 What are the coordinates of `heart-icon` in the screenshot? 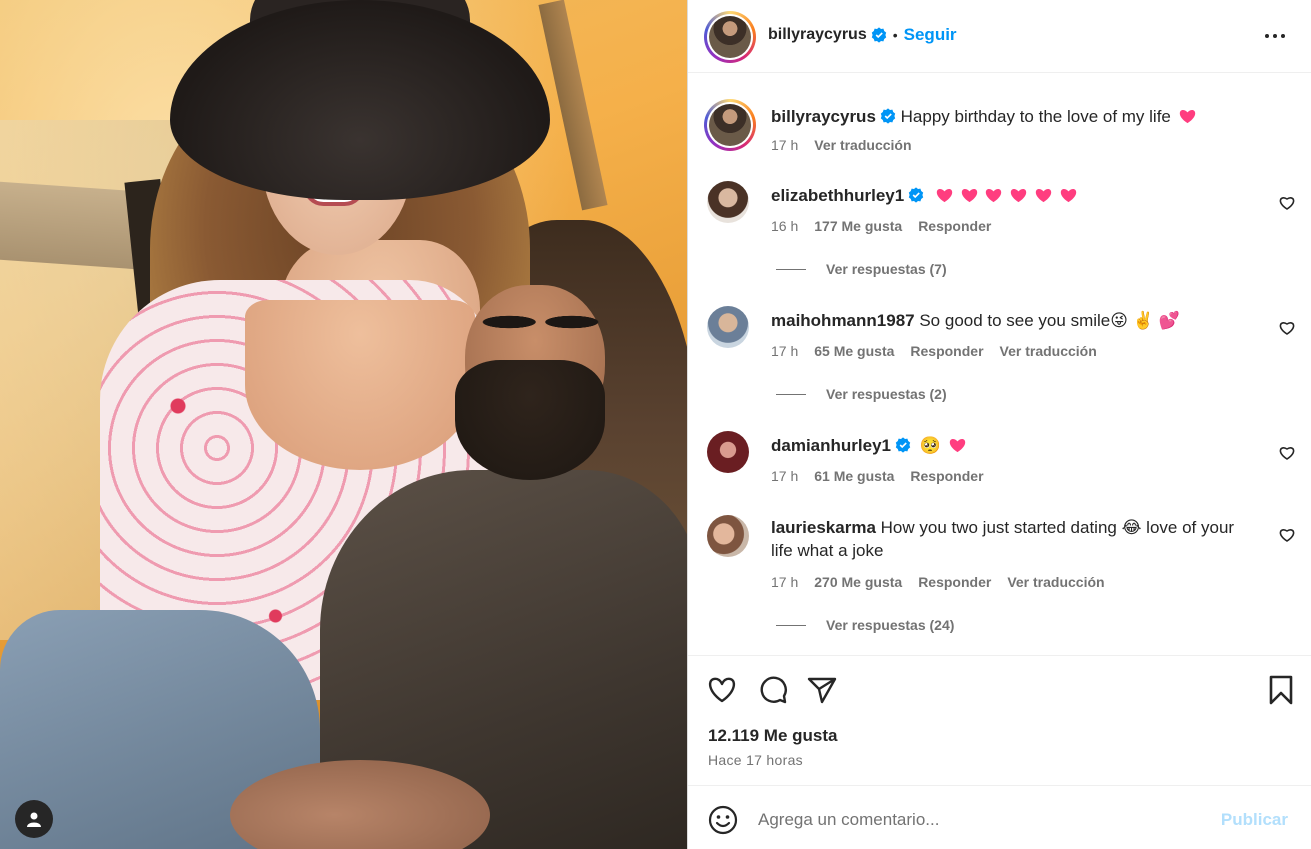 It's located at (722, 690).